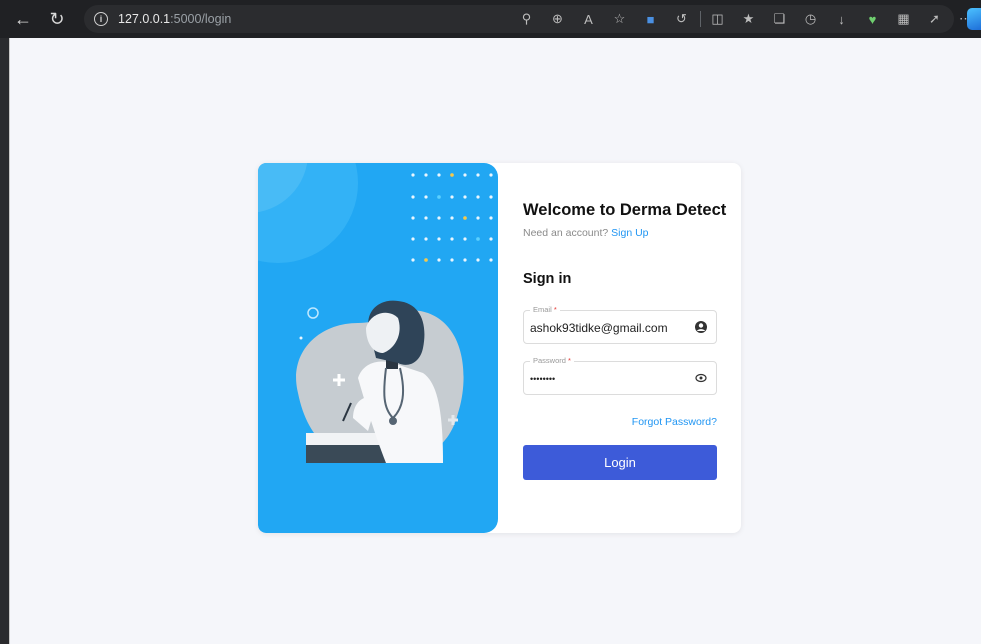 This screenshot has width=981, height=644. I want to click on toolbar-icons: ⚲ ⊕ A ☆ ■ ↺ ◫ ★ ❏ ◷ ↓ ♥ ▦ ➚ ⋯, so click(747, 19).